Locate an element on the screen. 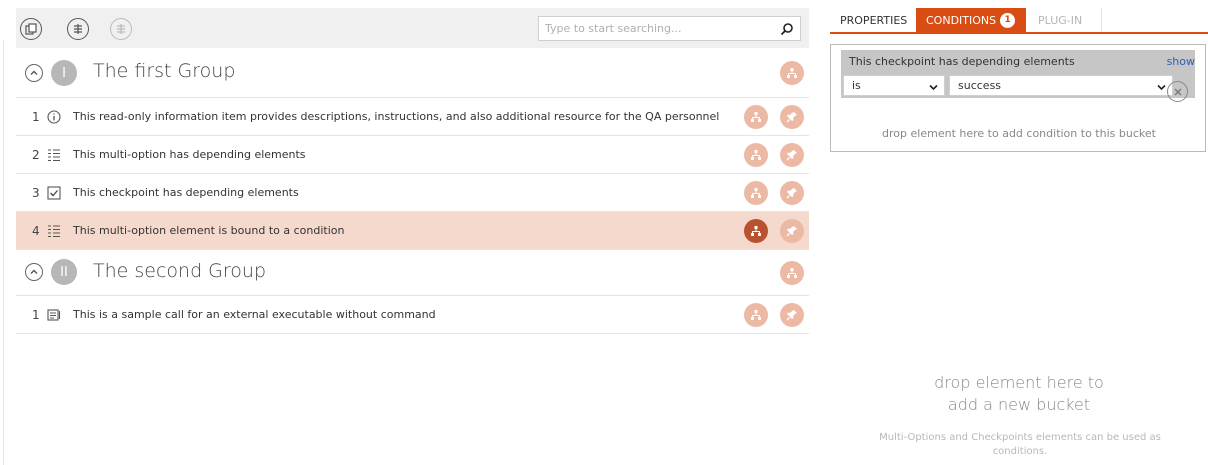  tab-properties-label: PROPERTIES is located at coordinates (874, 20).